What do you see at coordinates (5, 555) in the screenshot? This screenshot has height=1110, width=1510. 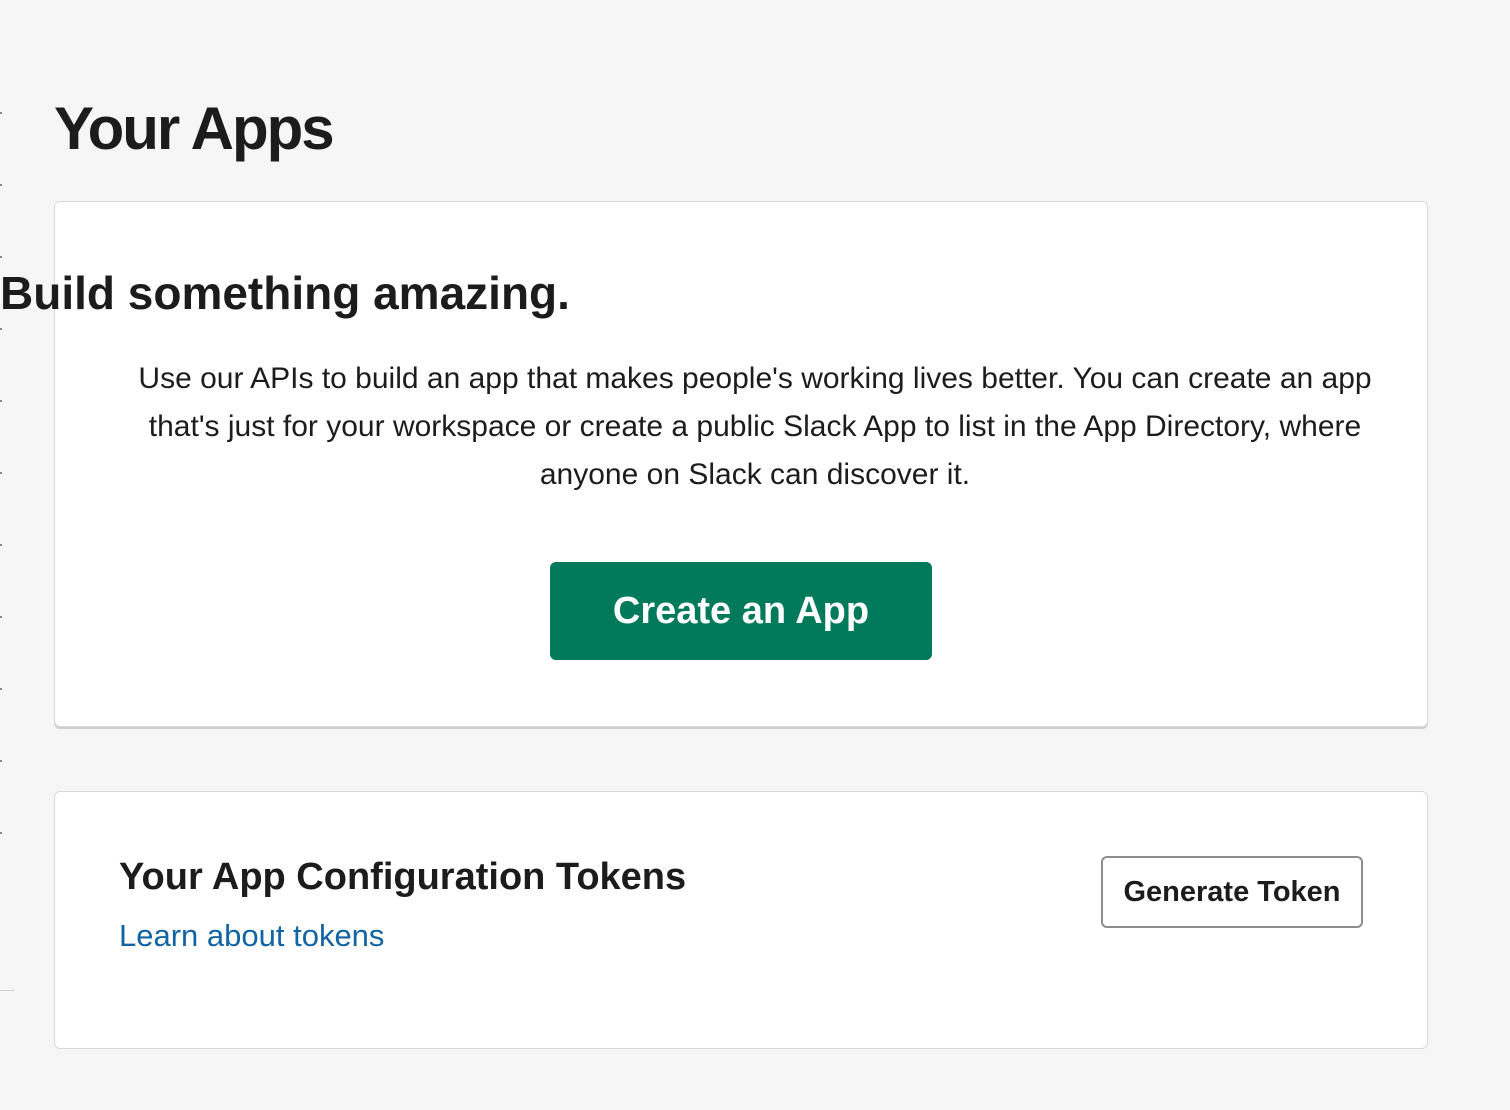 I see `sidebar-edge` at bounding box center [5, 555].